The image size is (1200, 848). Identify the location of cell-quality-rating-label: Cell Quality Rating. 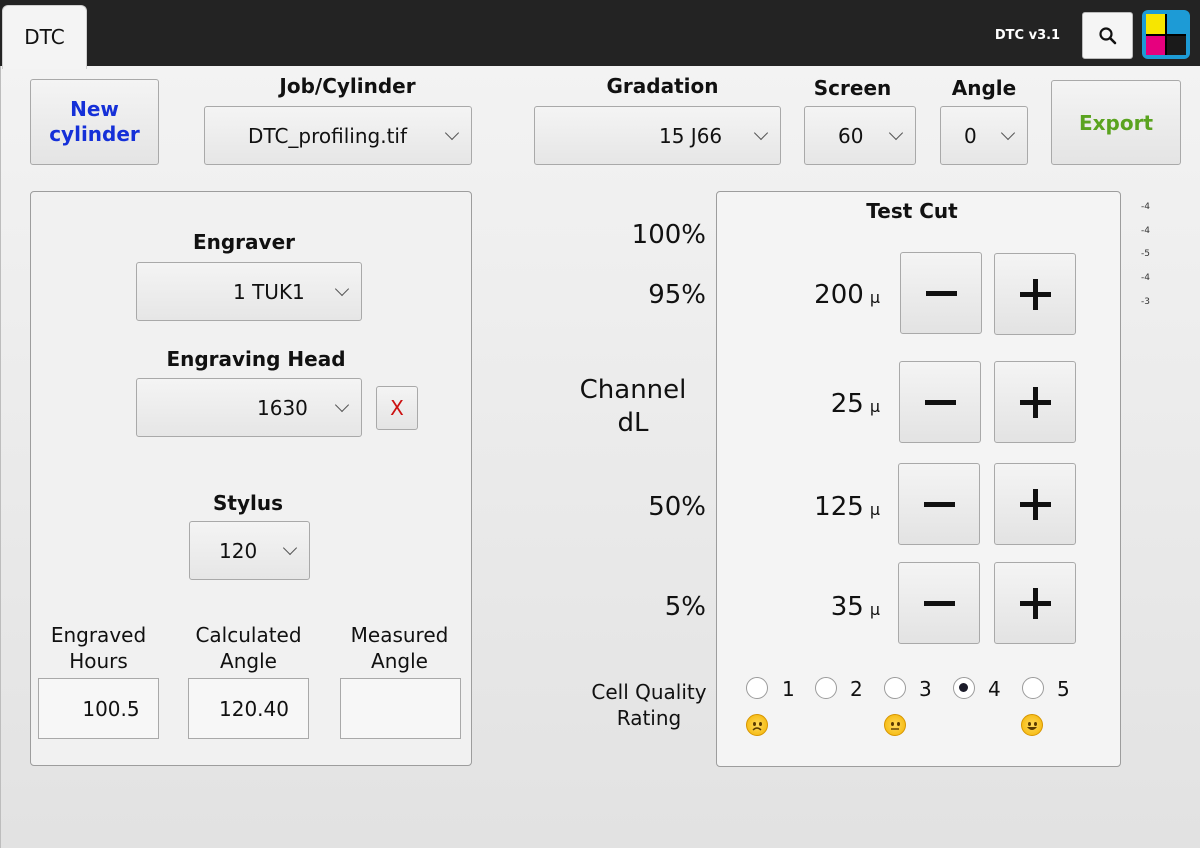
(649, 705).